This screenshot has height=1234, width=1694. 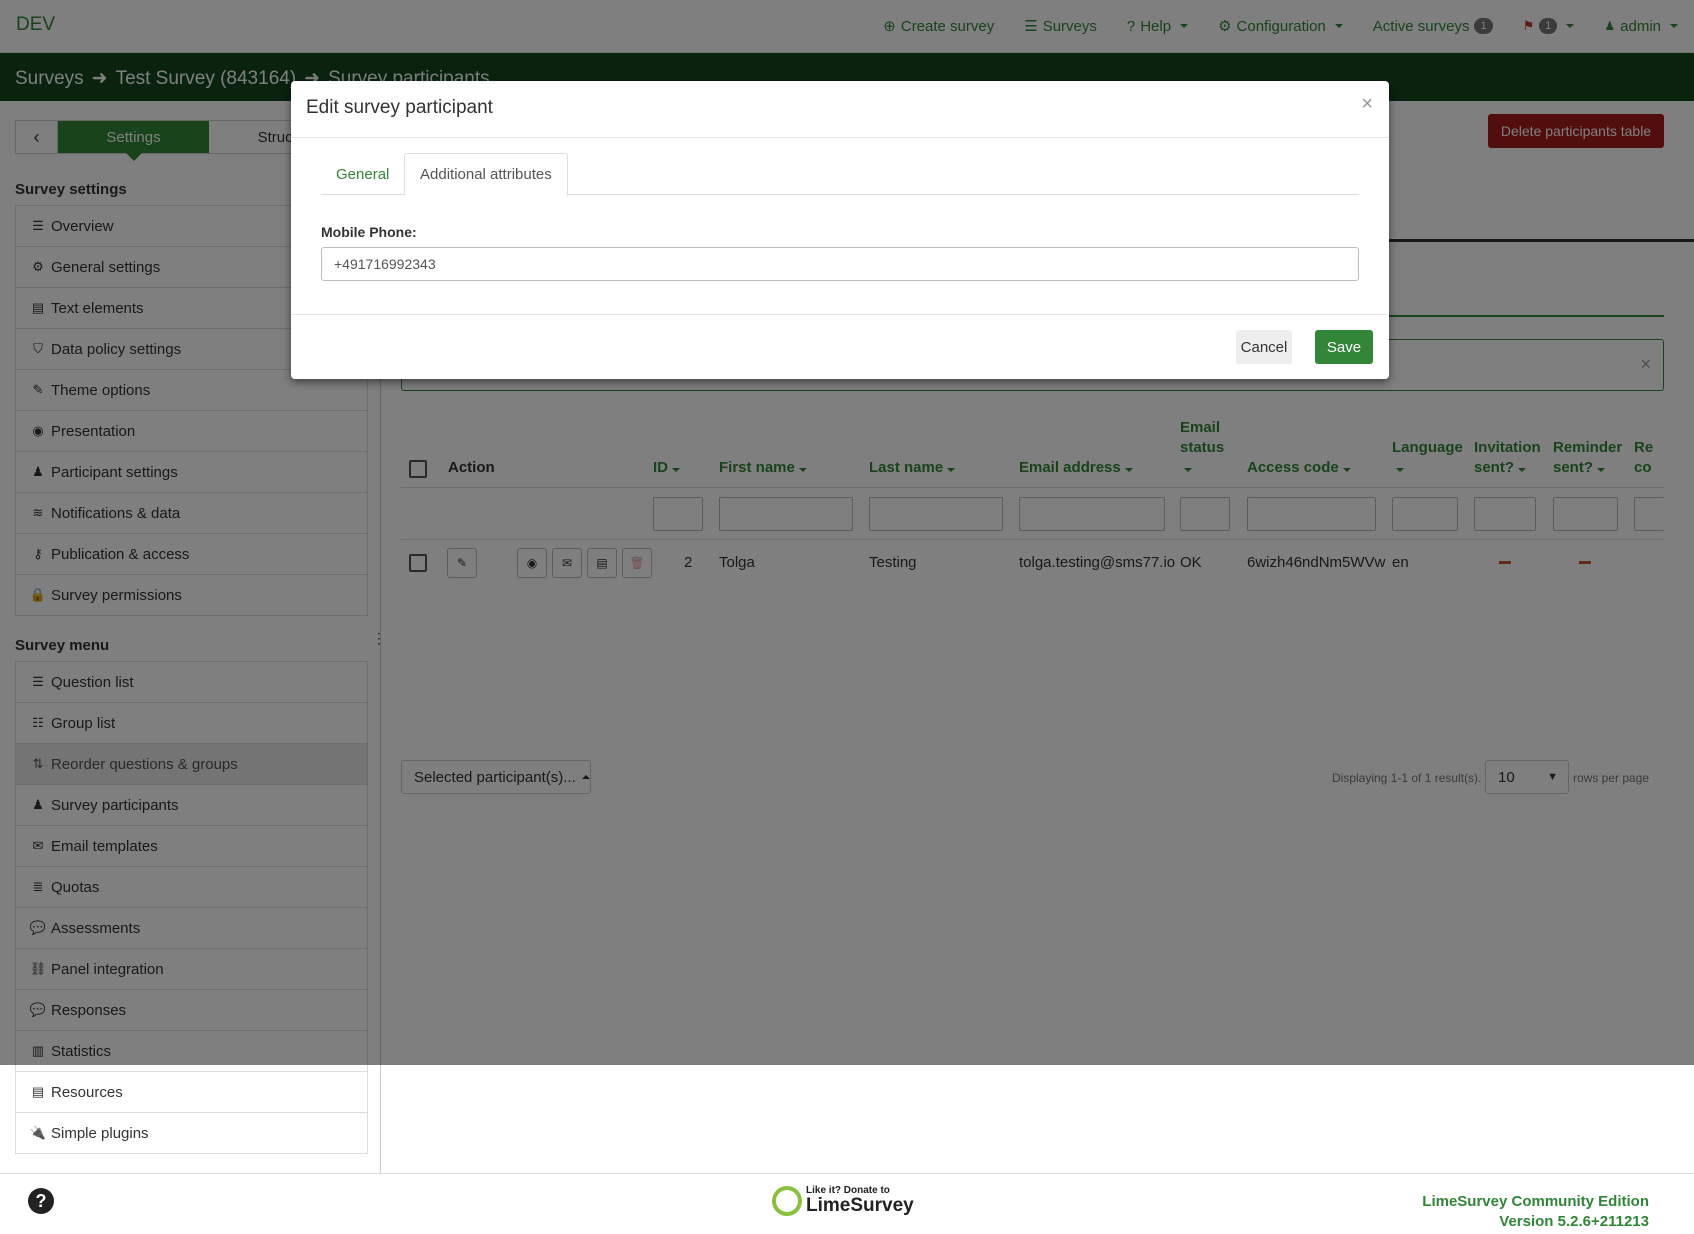 What do you see at coordinates (38, 1132) in the screenshot?
I see `plug-icon: 🔌` at bounding box center [38, 1132].